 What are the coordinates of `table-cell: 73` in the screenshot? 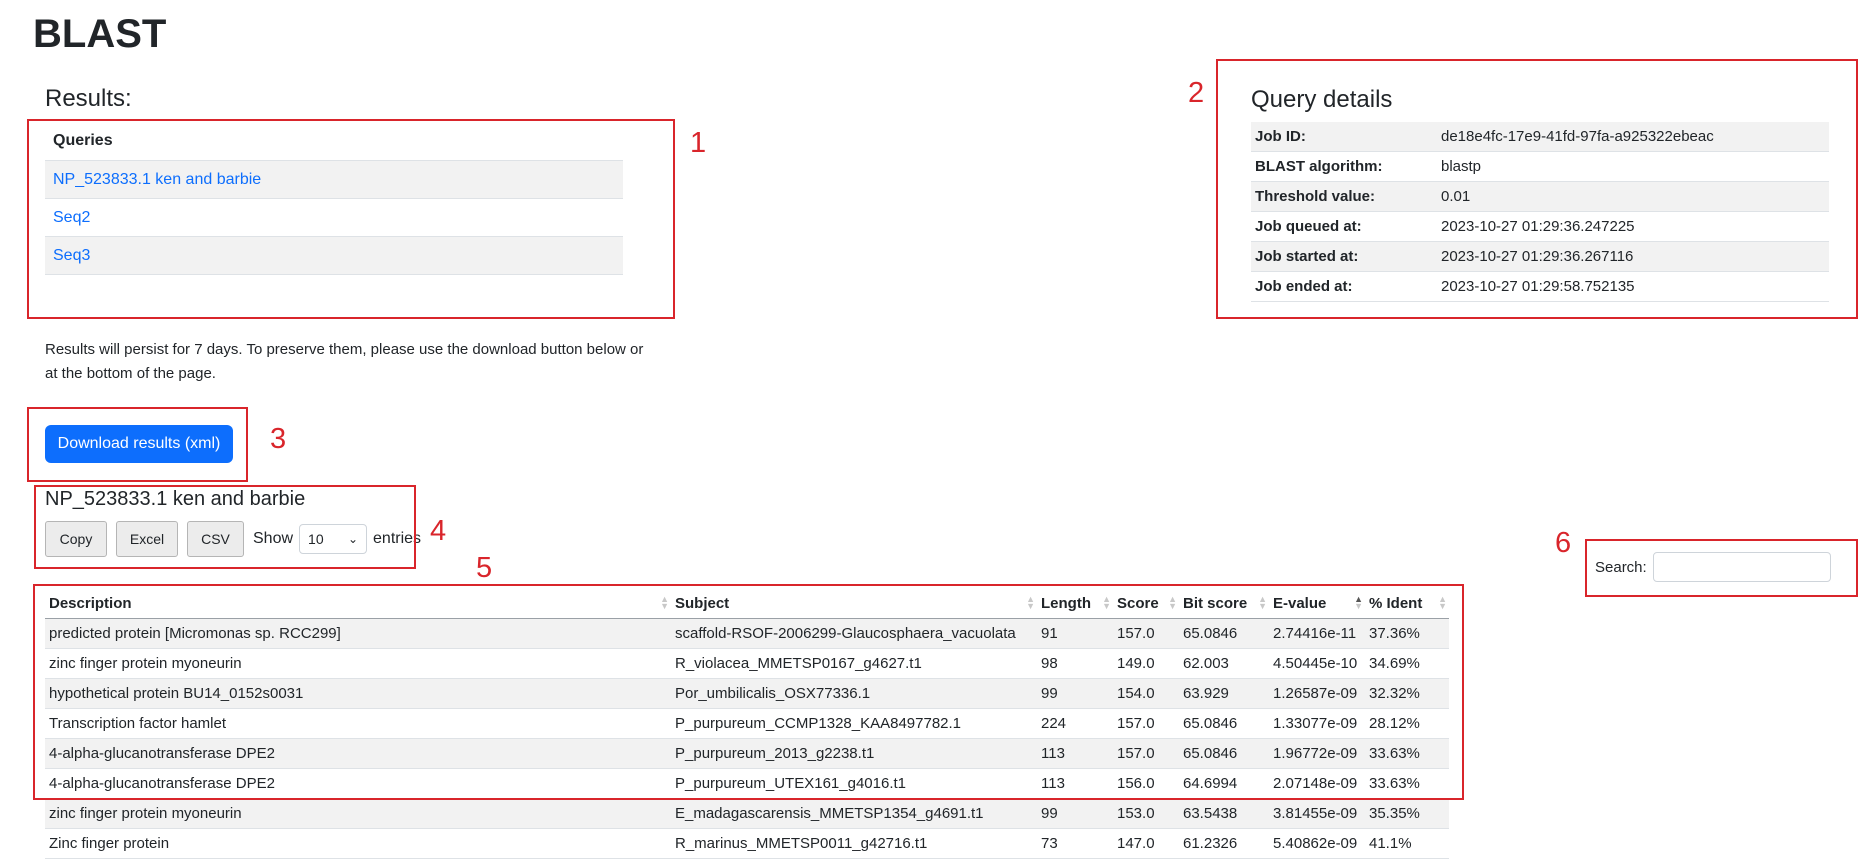 It's located at (1075, 843).